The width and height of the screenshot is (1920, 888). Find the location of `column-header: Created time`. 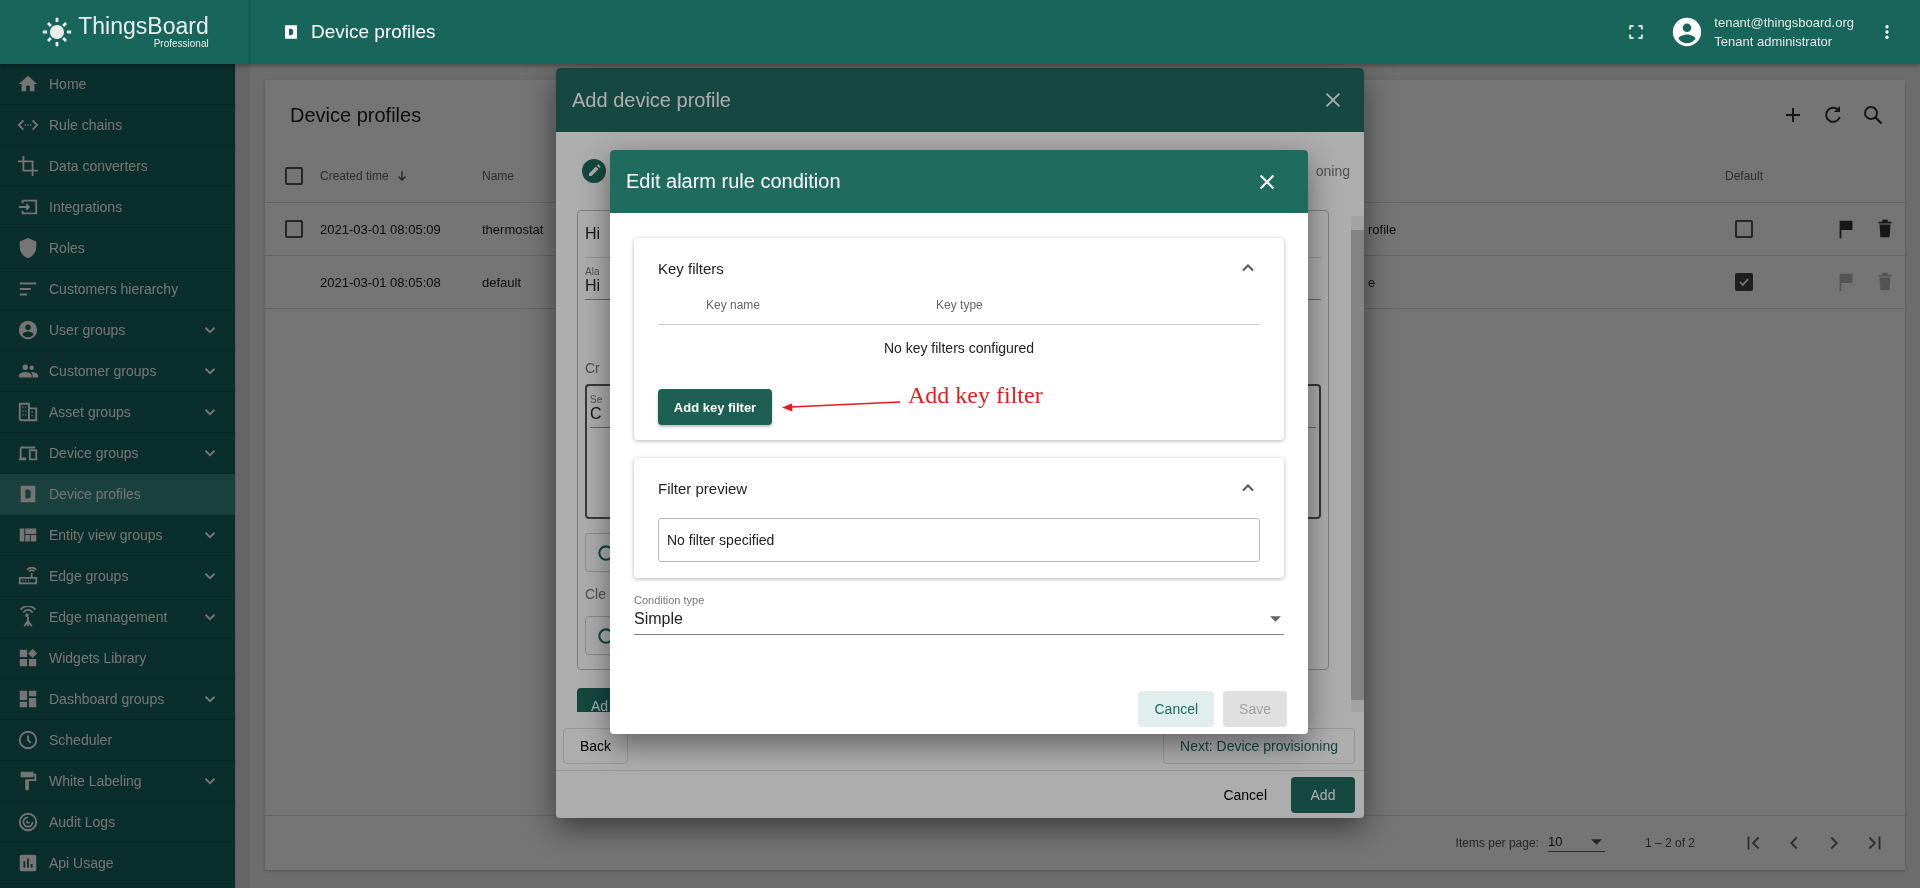

column-header: Created time is located at coordinates (354, 176).